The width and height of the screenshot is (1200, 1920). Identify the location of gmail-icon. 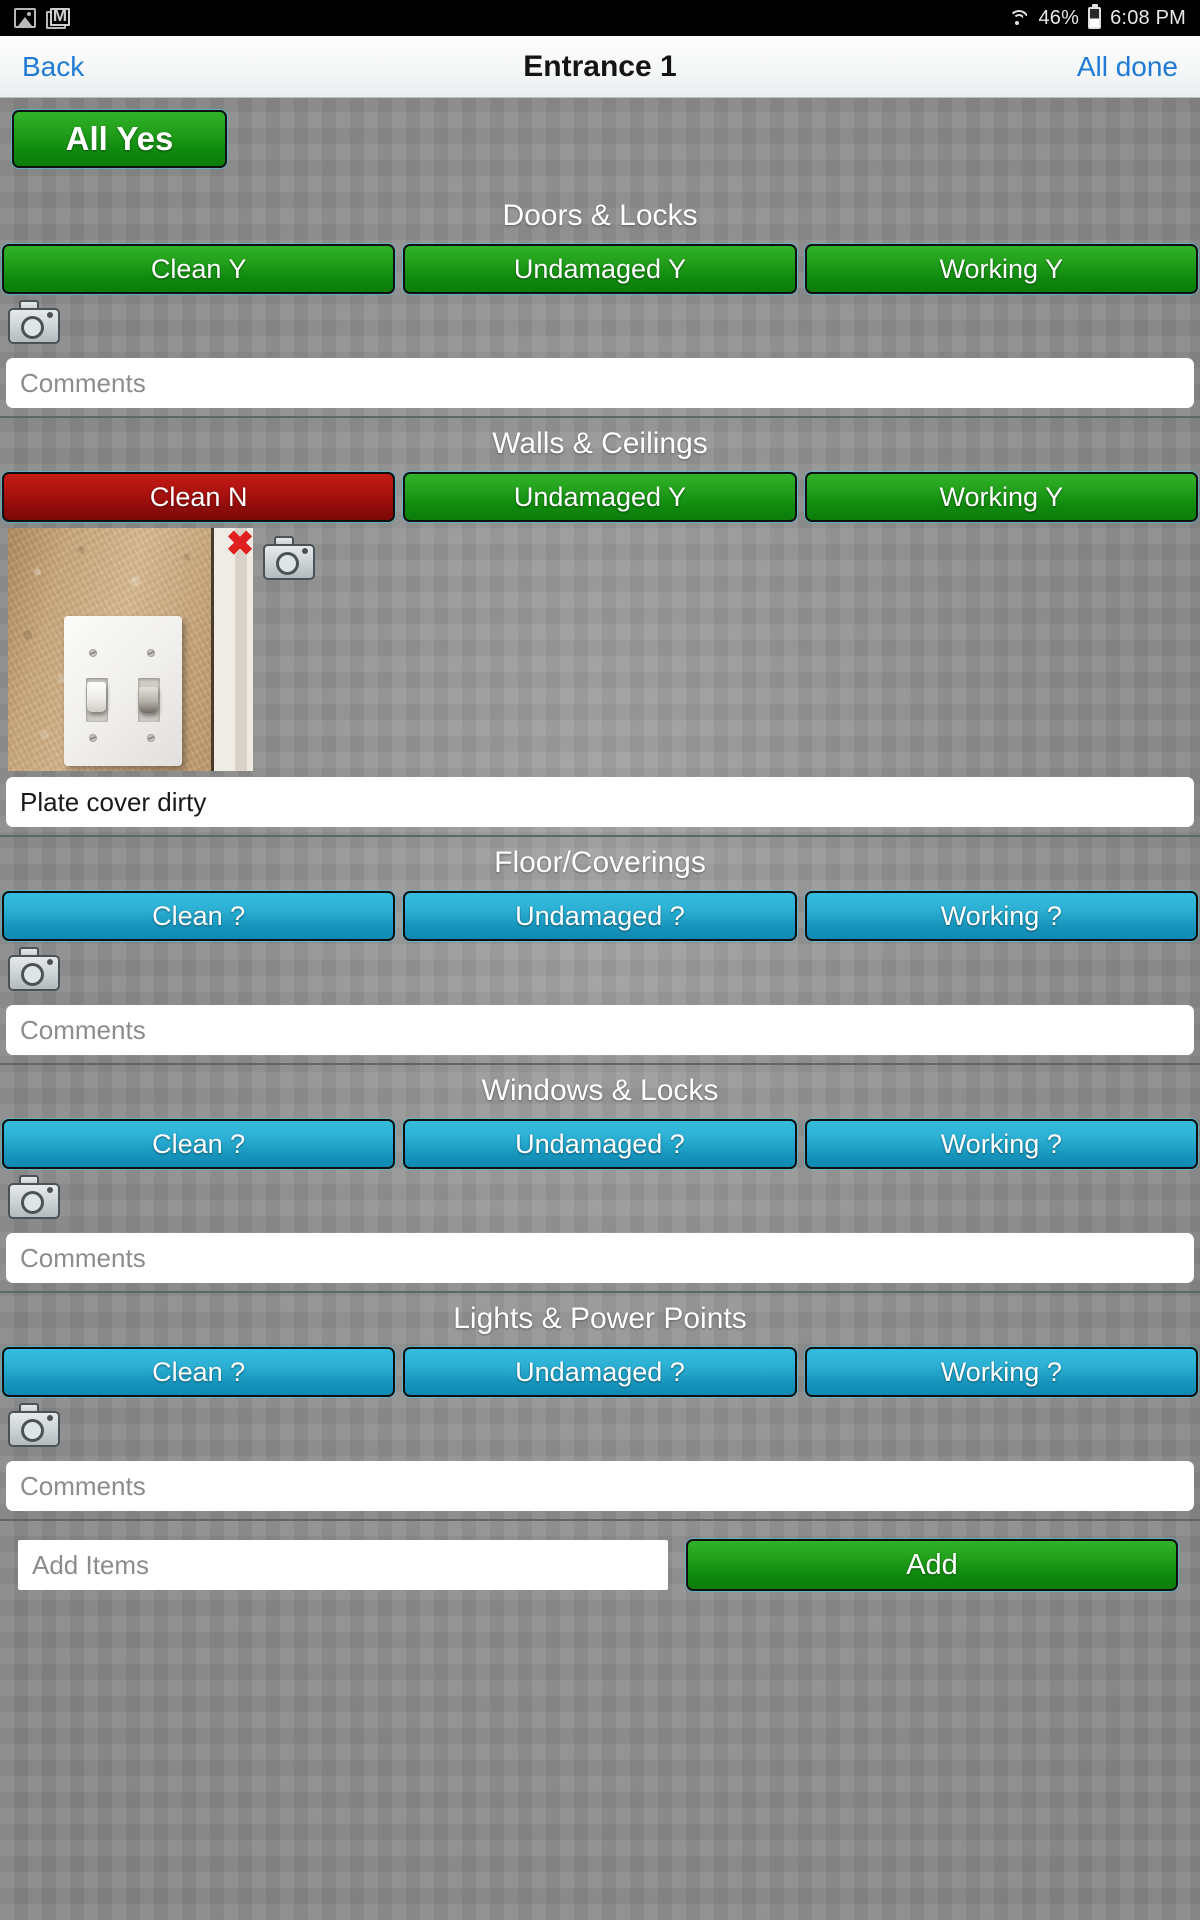
(58, 18).